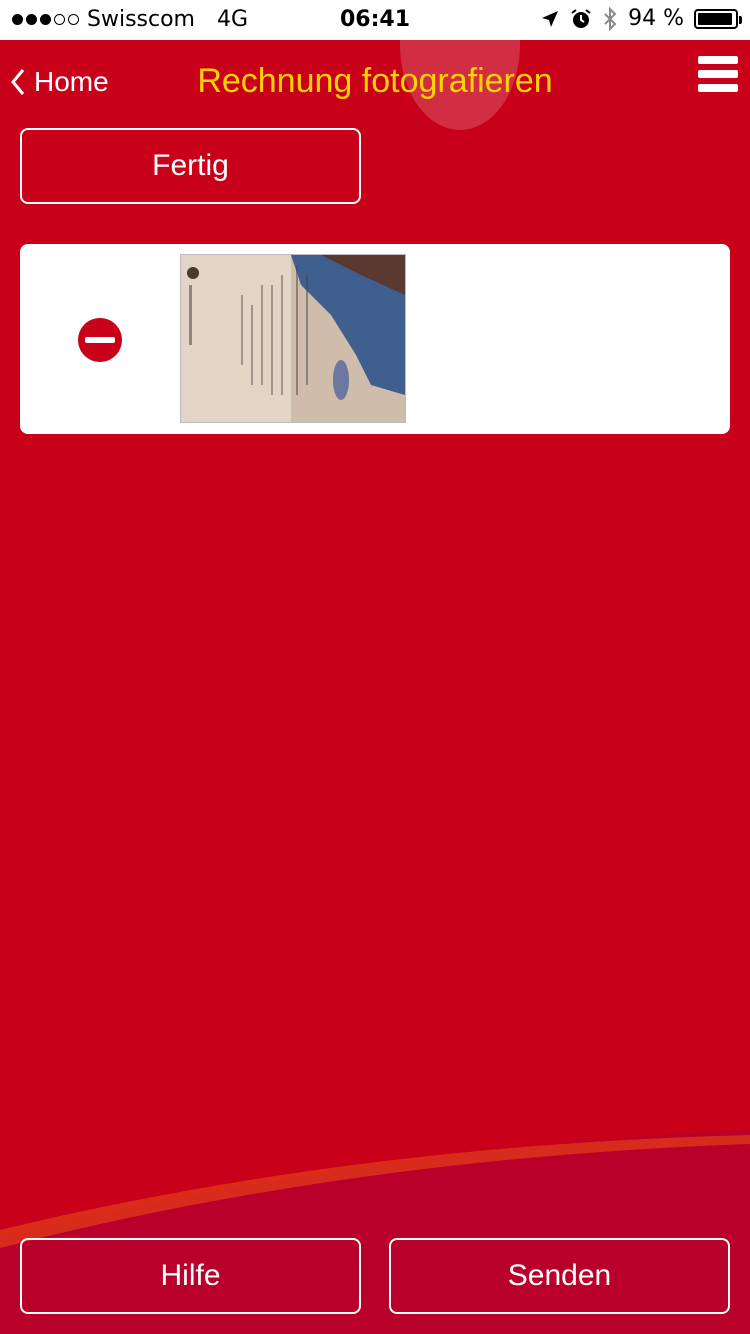 This screenshot has height=1334, width=750. Describe the element at coordinates (656, 18) in the screenshot. I see `battery-percentage: 94 %` at that location.